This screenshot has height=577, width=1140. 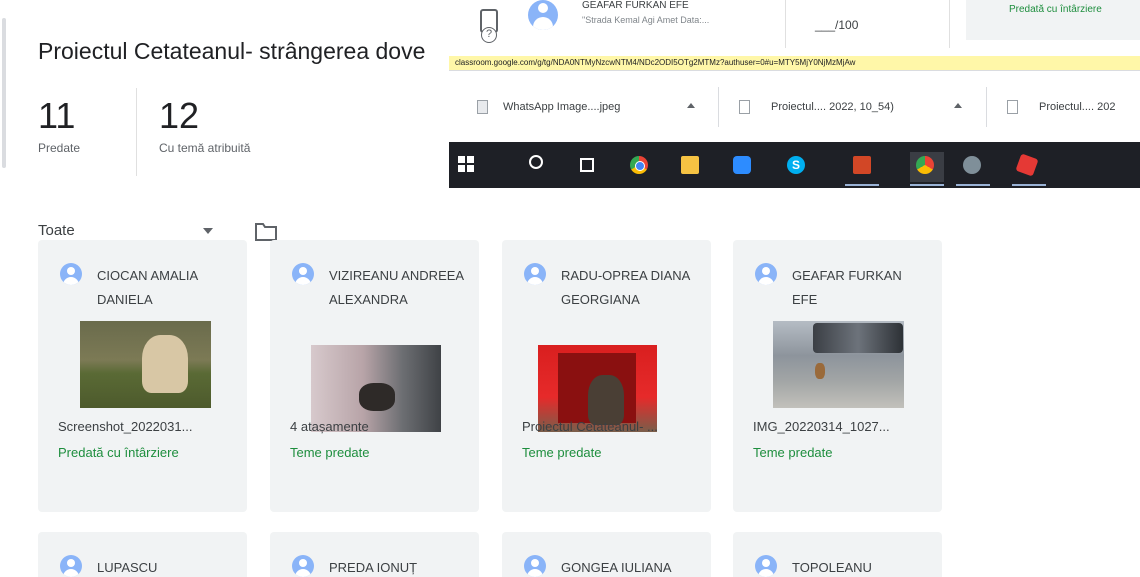 I want to click on student-name: GEAFAR FURKAN EFE, so click(x=847, y=287).